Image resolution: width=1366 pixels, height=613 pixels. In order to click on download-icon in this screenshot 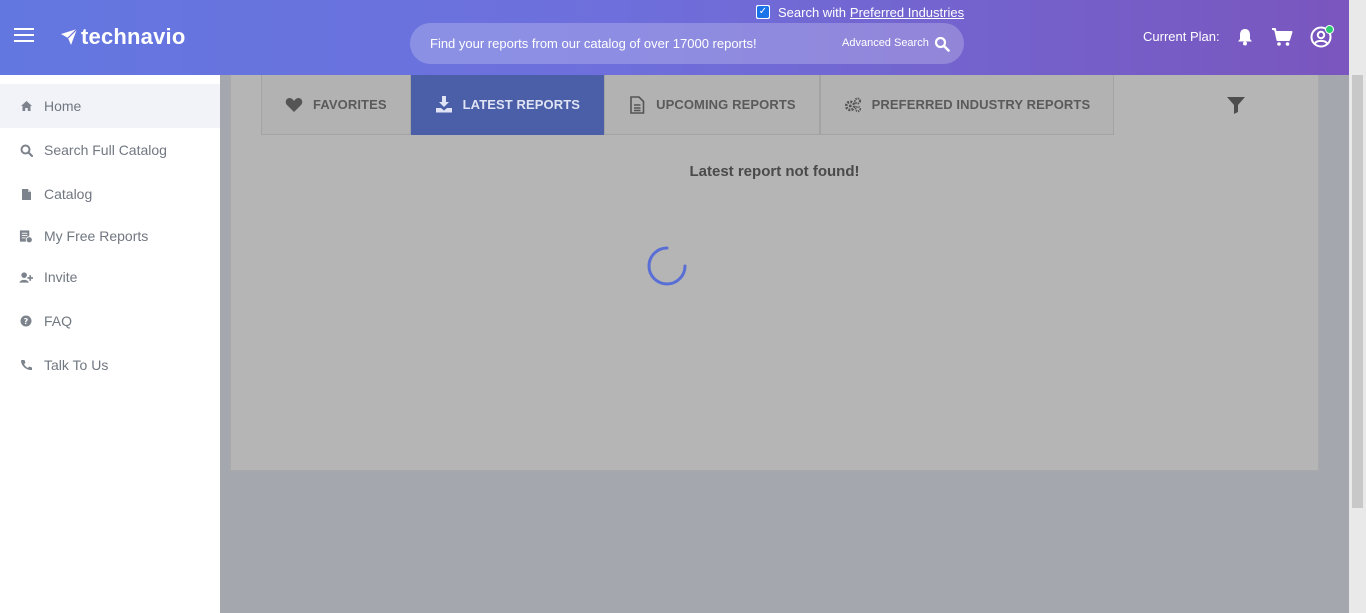, I will do `click(444, 105)`.